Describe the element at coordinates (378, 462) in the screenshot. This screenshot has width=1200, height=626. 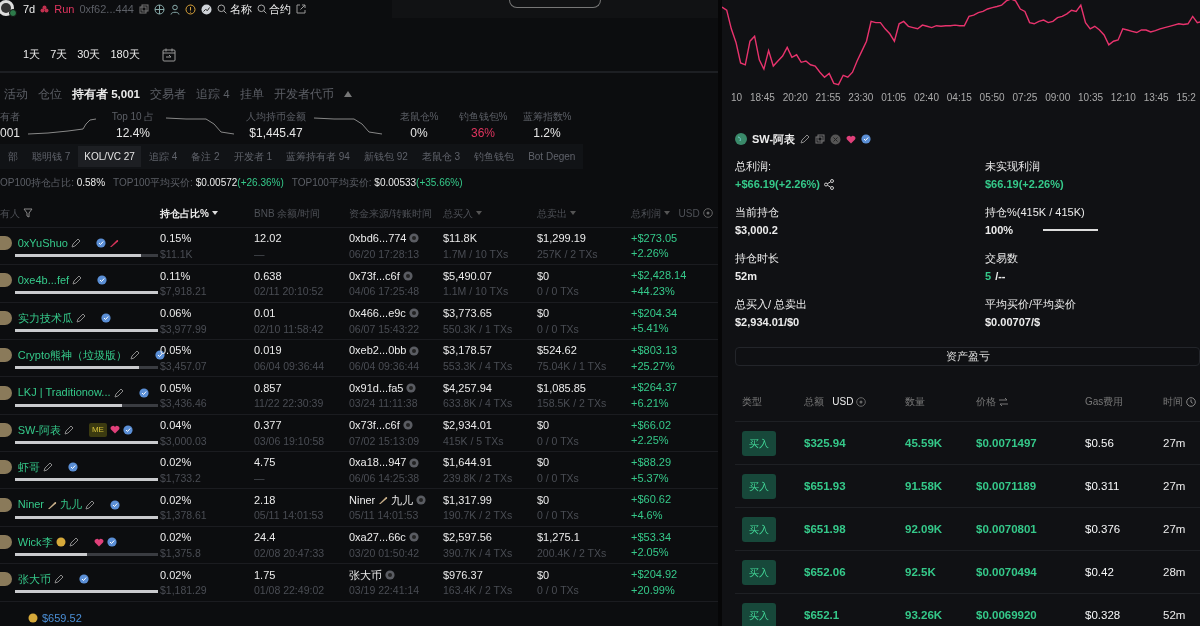
I see `funding-source: 0xa18...947` at that location.